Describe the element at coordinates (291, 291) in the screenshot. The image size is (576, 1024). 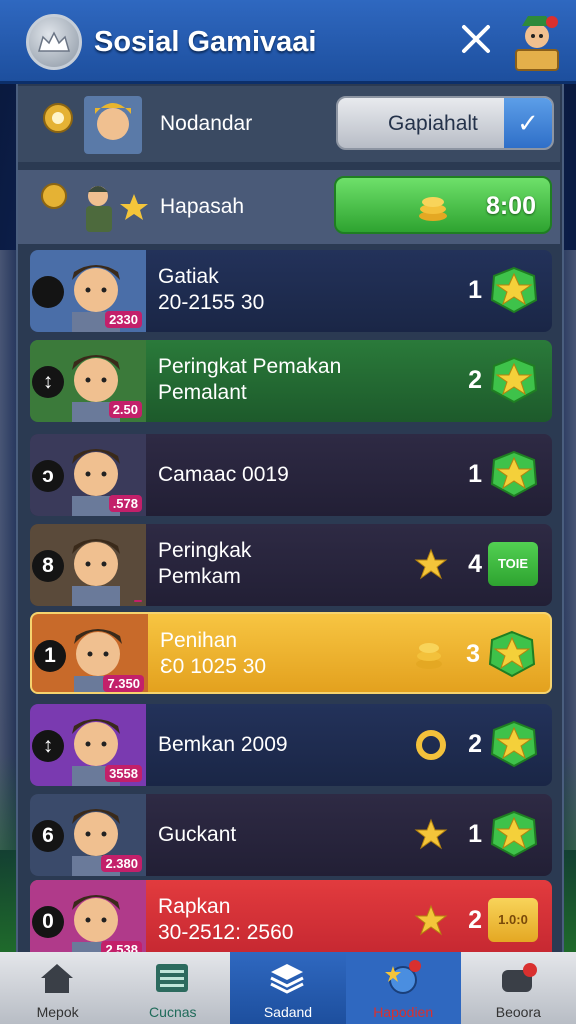
I see `leaderboard-row: 2330 Gatiak 20-2155 30 1` at that location.